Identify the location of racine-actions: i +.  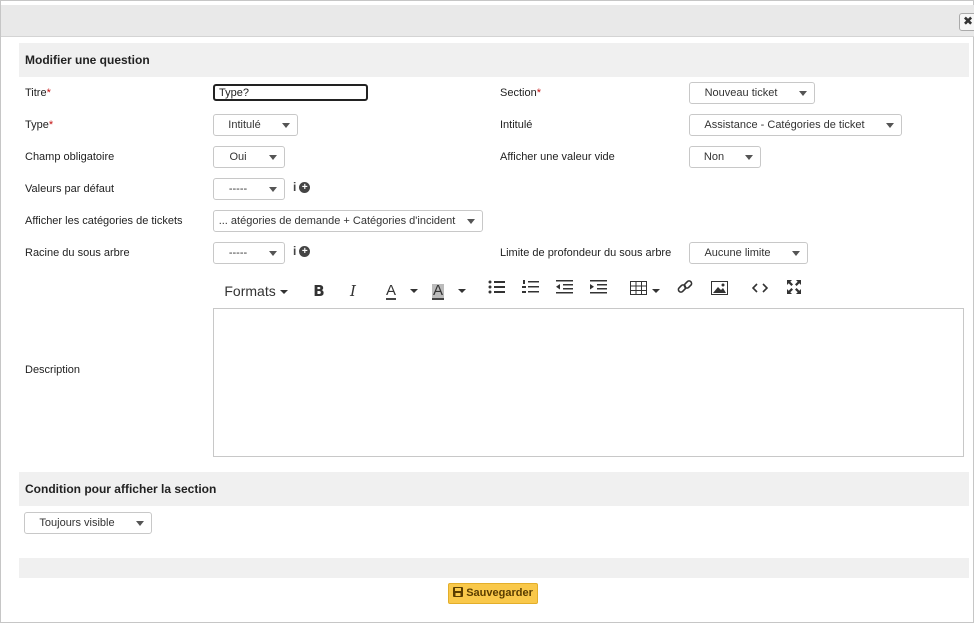
(302, 251).